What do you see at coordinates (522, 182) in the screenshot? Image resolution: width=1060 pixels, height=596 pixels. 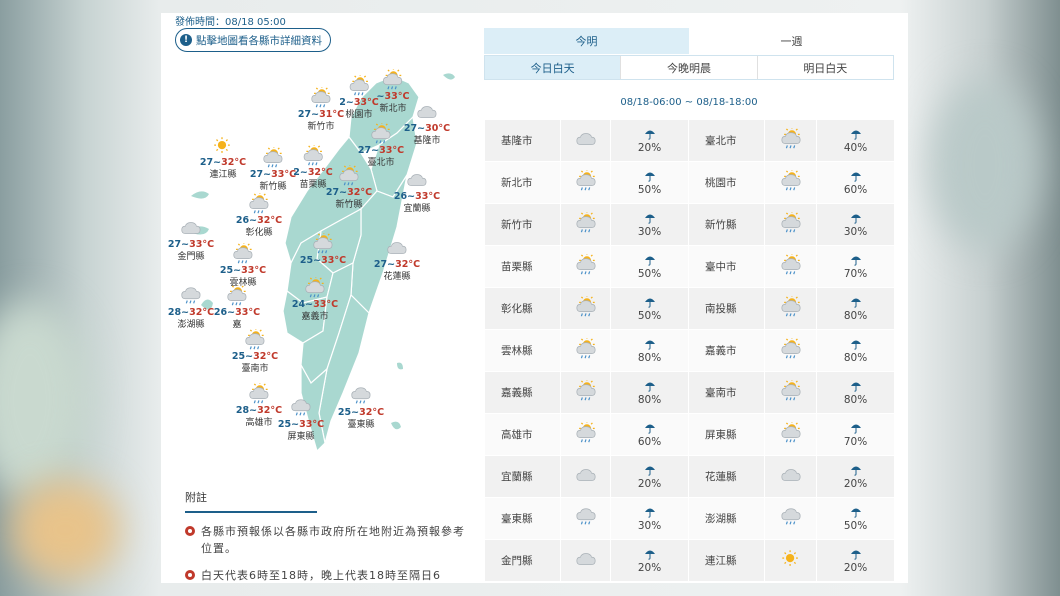 I see `city-name: 新北市` at bounding box center [522, 182].